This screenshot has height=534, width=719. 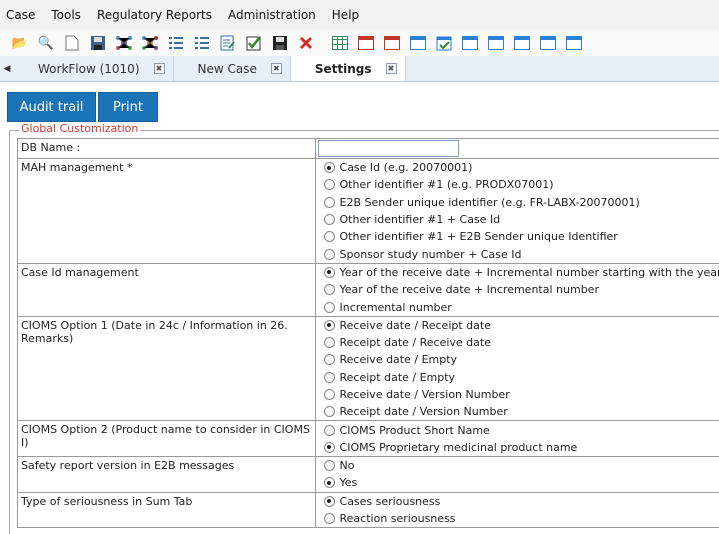 What do you see at coordinates (176, 43) in the screenshot?
I see `list-icon` at bounding box center [176, 43].